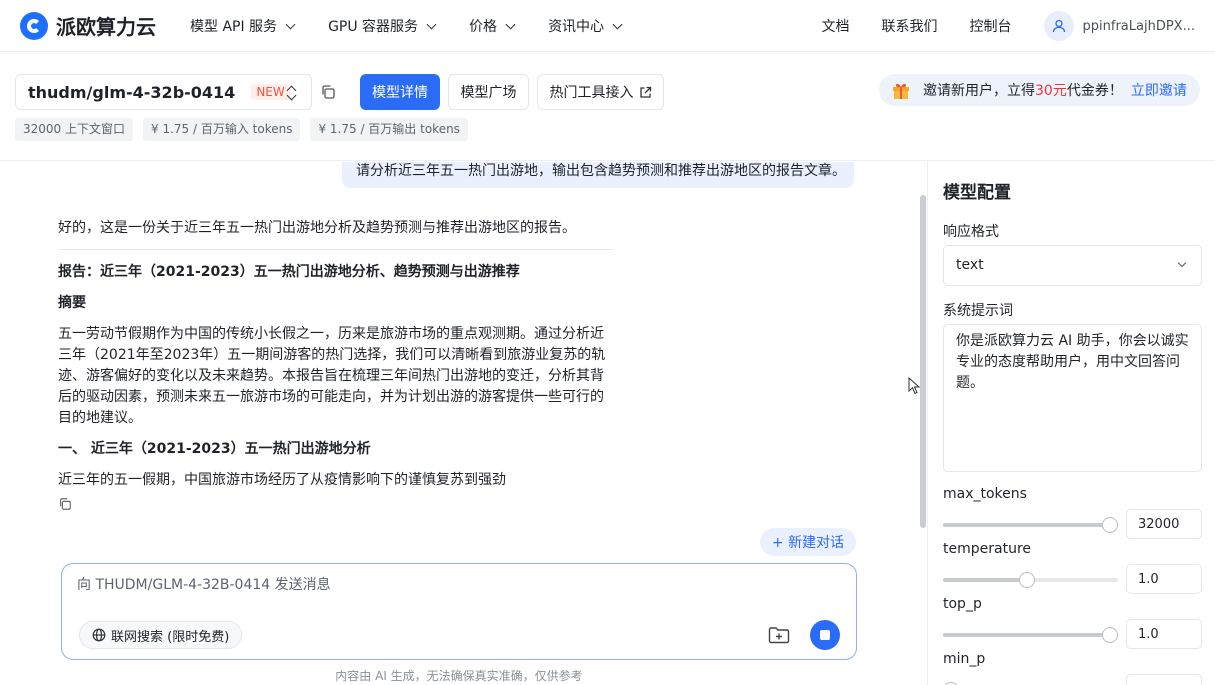 The height and width of the screenshot is (685, 1215). What do you see at coordinates (132, 92) in the screenshot?
I see `model-name: thudm/glm-4-32b-0414` at bounding box center [132, 92].